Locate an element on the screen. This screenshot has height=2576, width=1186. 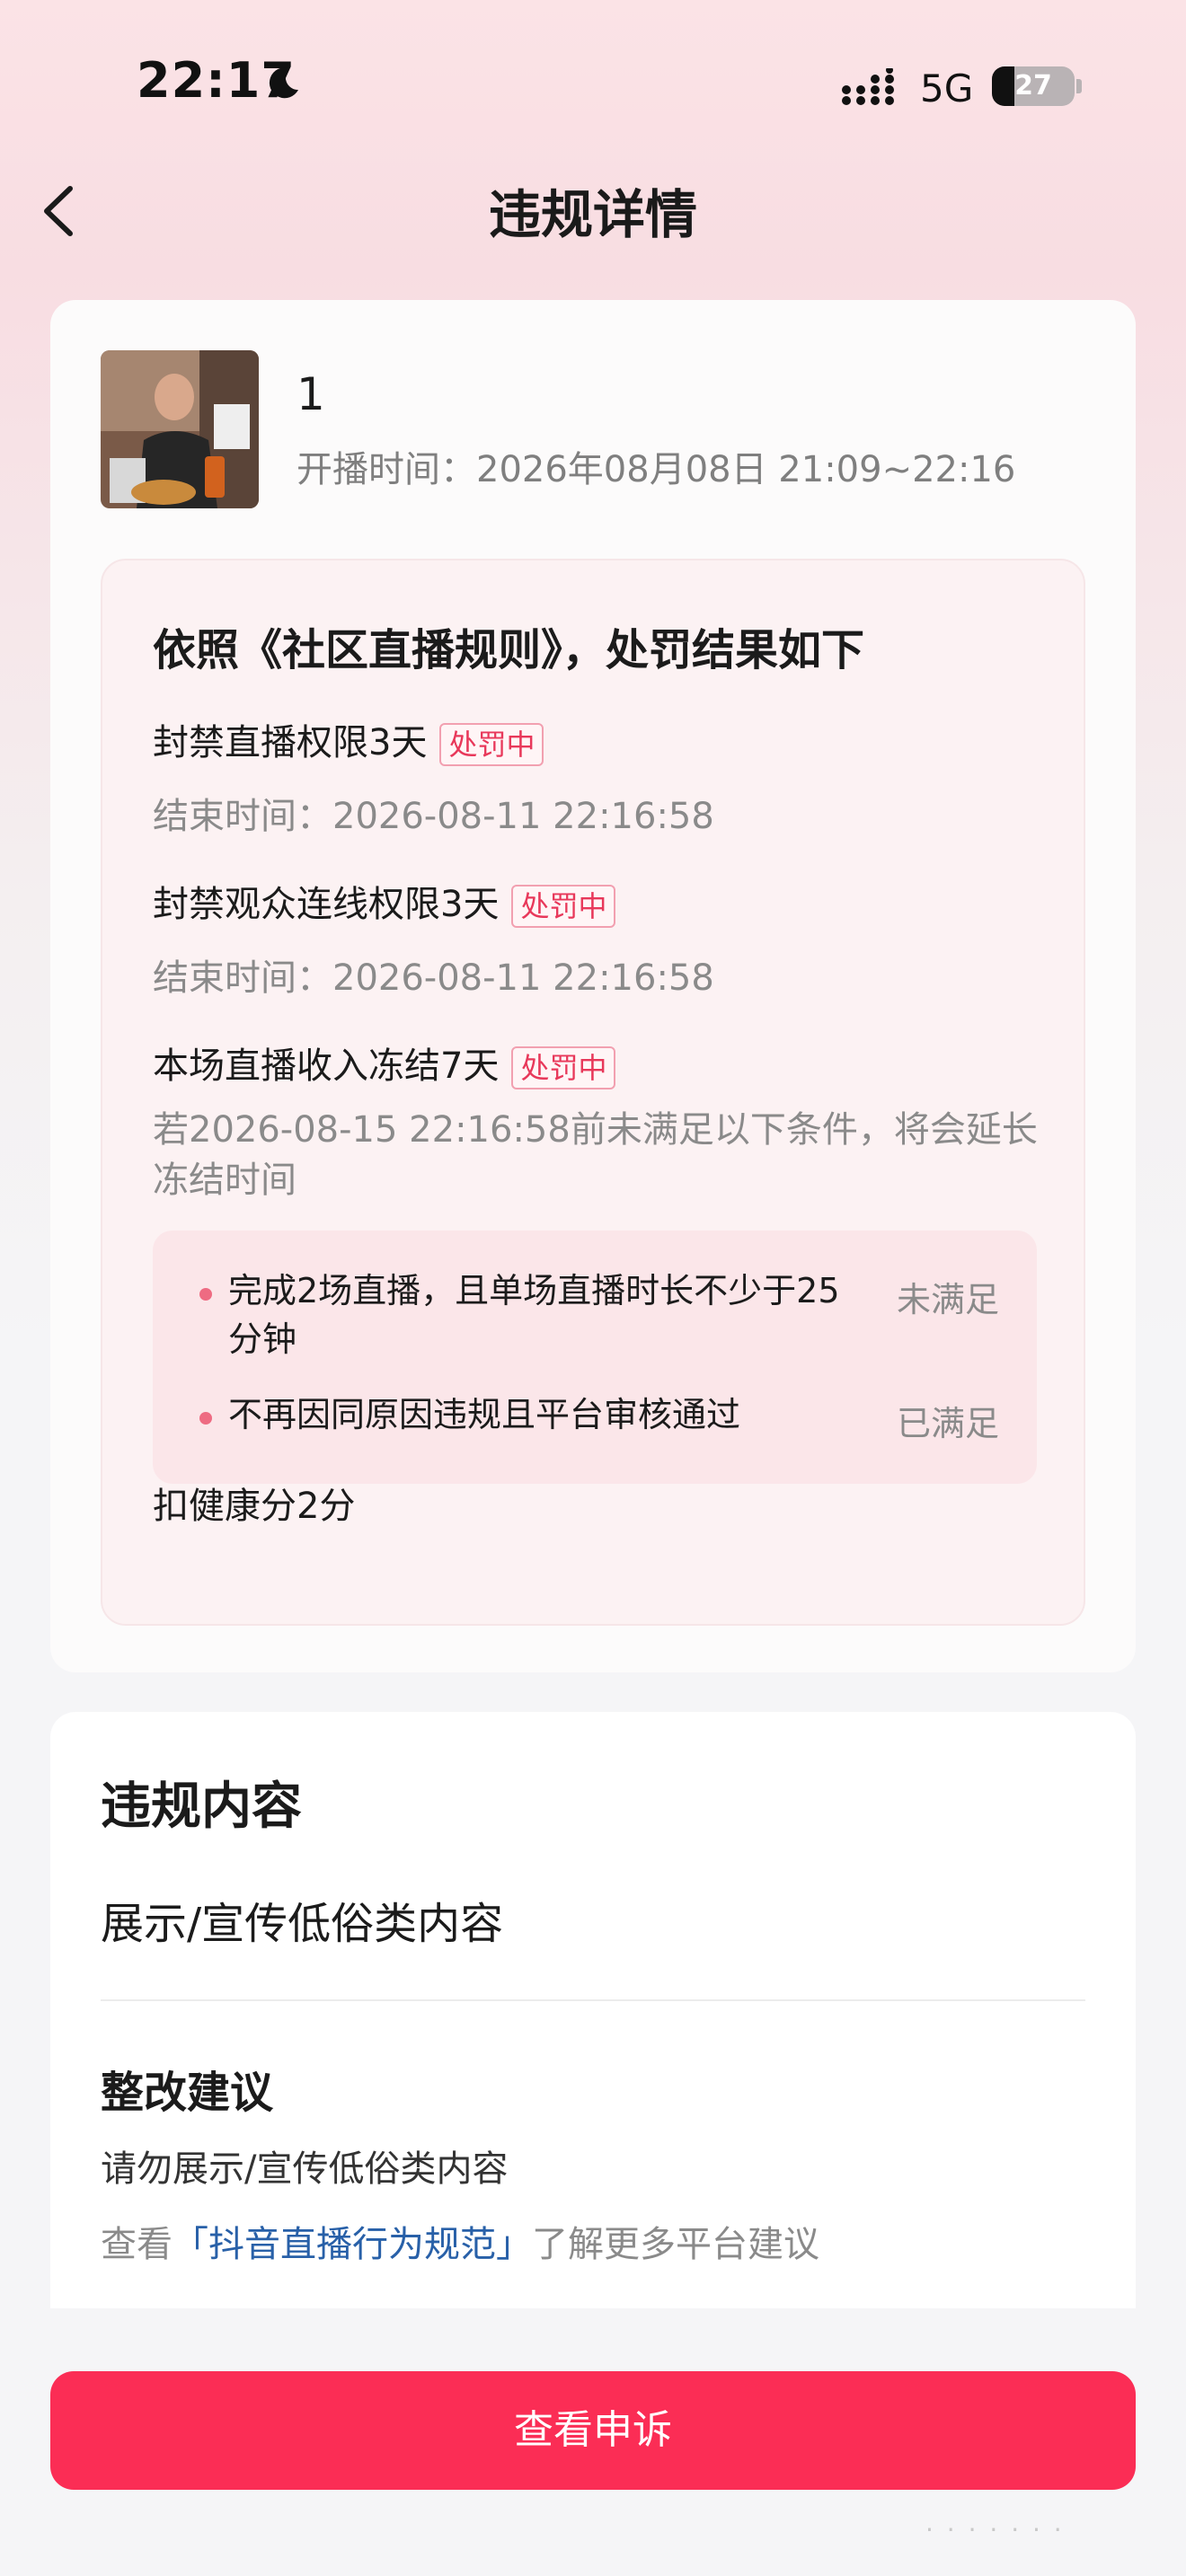
violation-content: 展示/宣传低俗类内容 is located at coordinates (302, 1924).